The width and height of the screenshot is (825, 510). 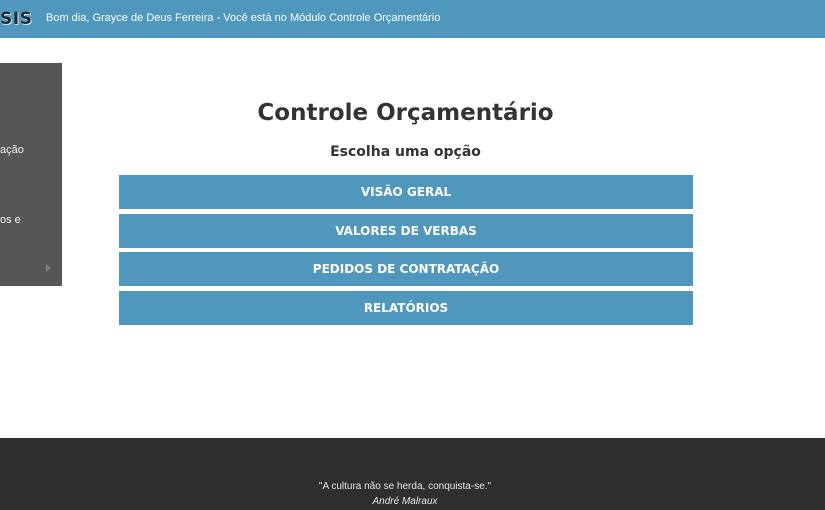 I want to click on sidebar-item-relatorios: os e, so click(x=10, y=220).